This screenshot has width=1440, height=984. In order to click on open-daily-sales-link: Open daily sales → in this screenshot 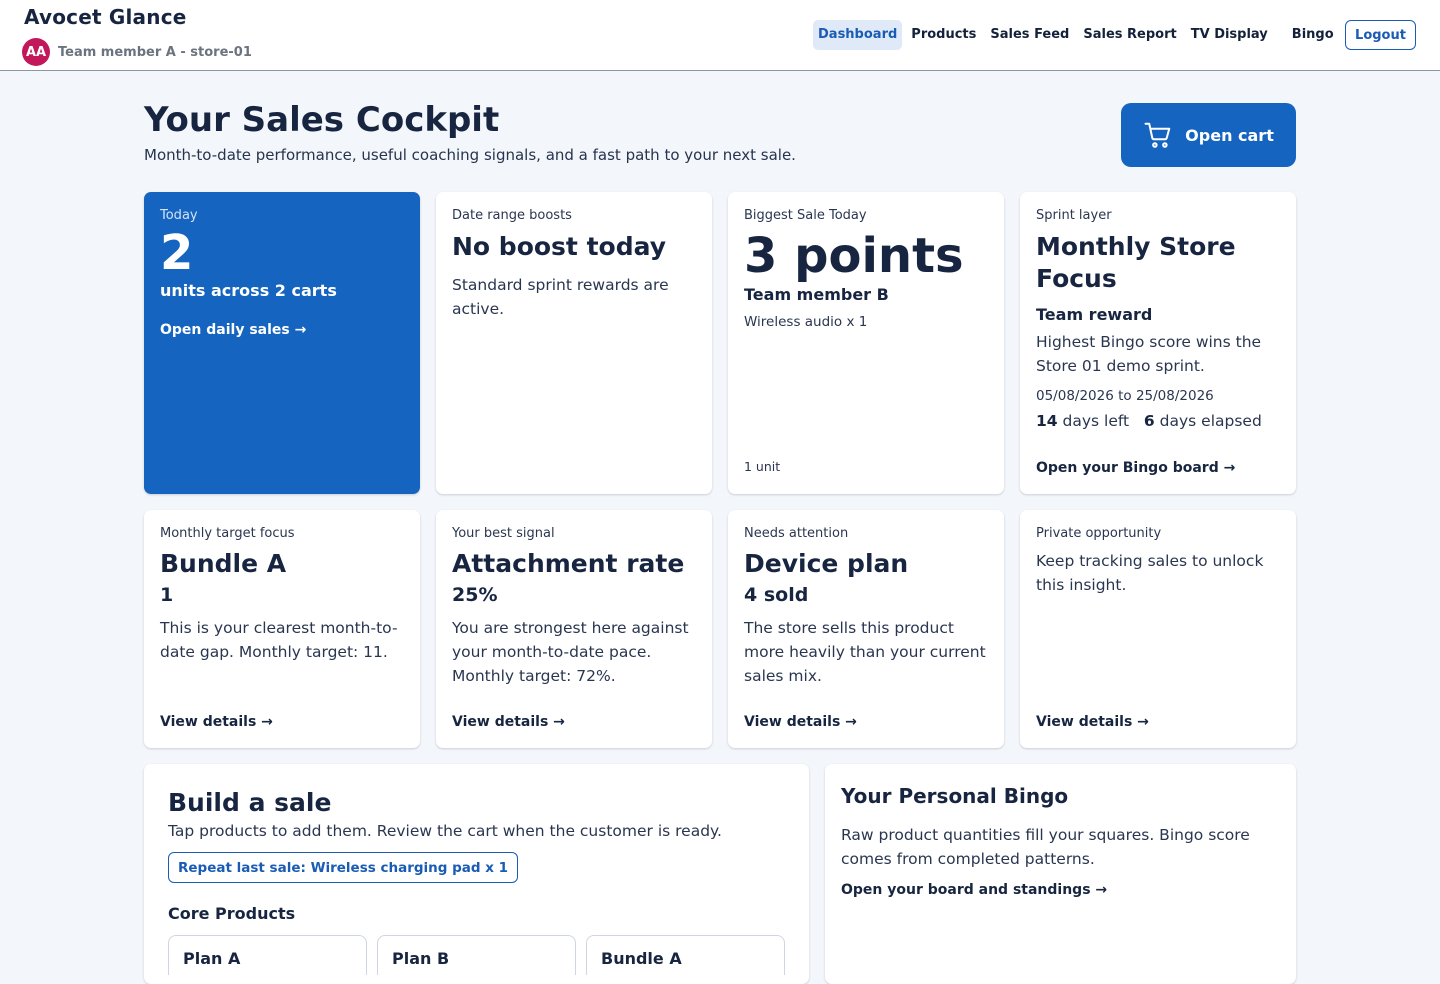, I will do `click(282, 330)`.